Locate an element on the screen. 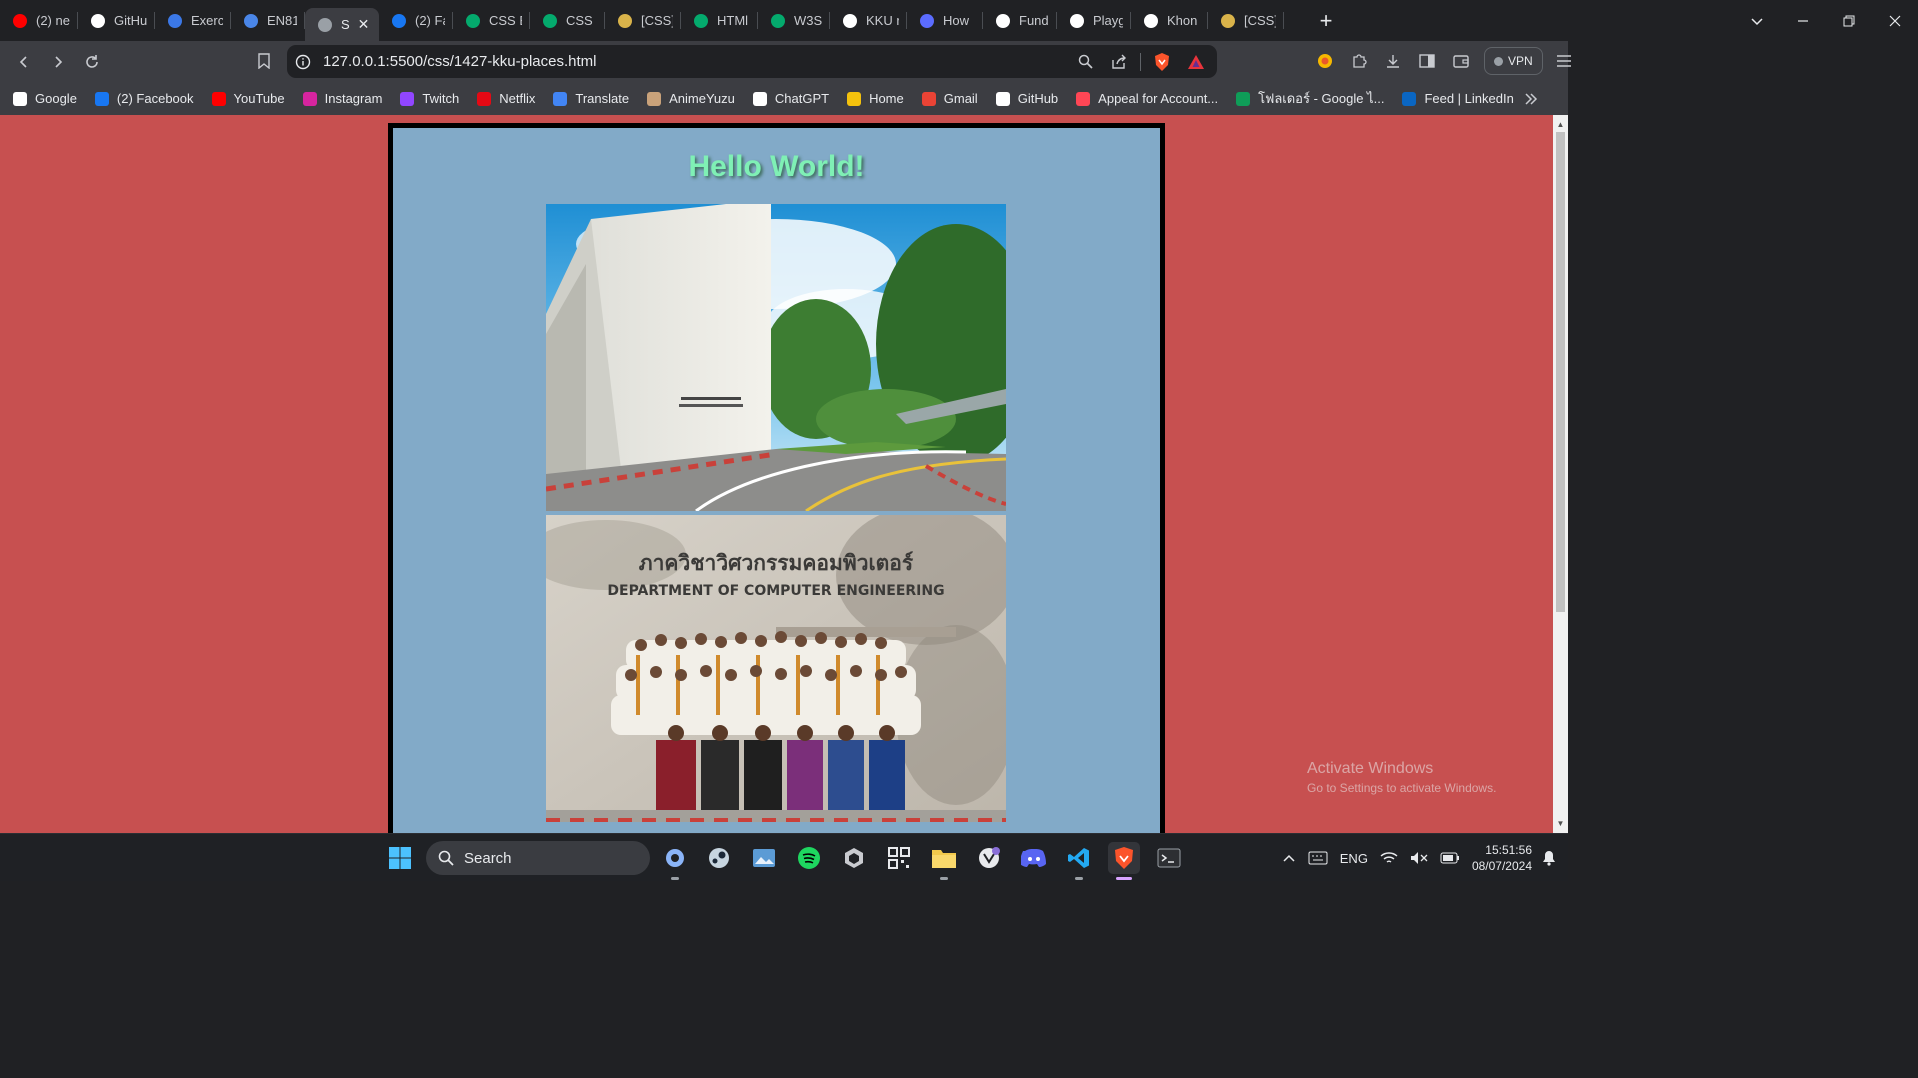 The image size is (1918, 1078). tab-11: KKU r is located at coordinates (868, 20).